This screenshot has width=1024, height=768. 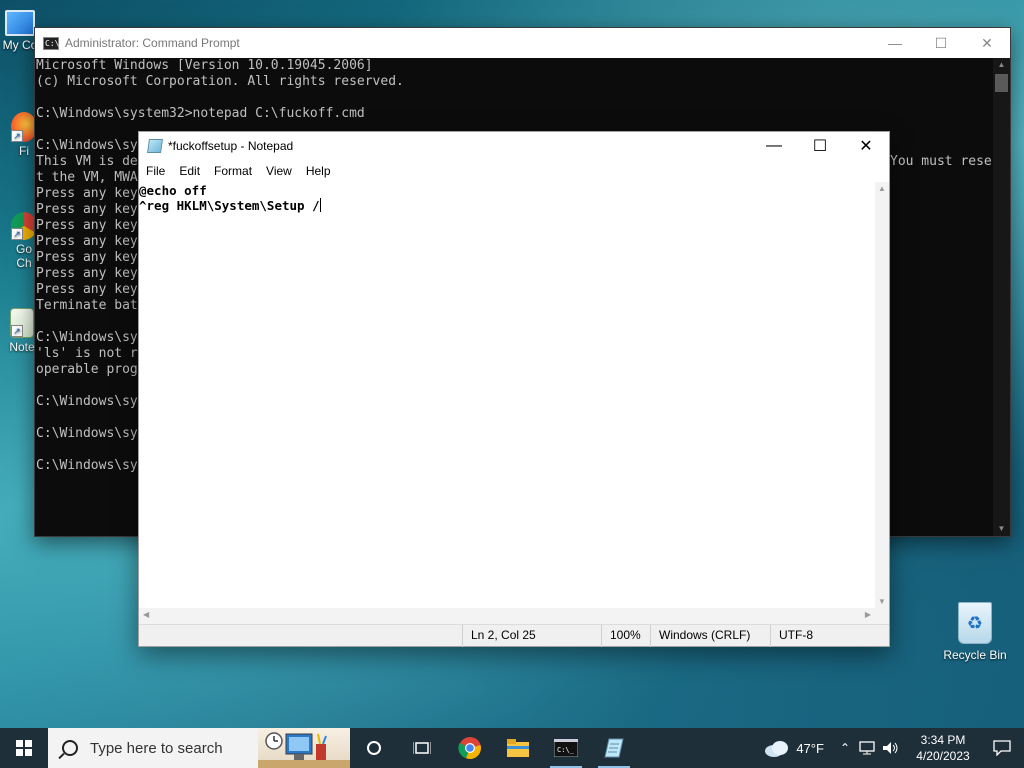 What do you see at coordinates (507, 205) in the screenshot?
I see `text-line-2: ^reg HKLM\System\Setup /` at bounding box center [507, 205].